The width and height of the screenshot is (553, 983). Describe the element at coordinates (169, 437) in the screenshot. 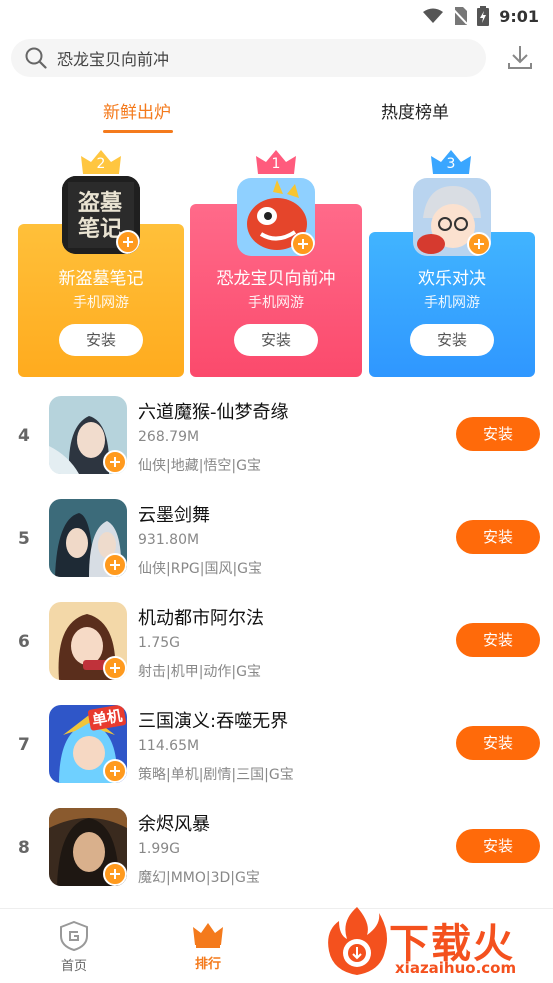

I see `game-size: 268.79M` at that location.